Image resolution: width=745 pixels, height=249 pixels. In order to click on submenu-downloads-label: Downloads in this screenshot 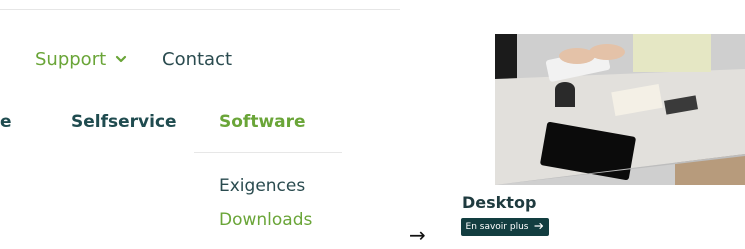, I will do `click(266, 220)`.